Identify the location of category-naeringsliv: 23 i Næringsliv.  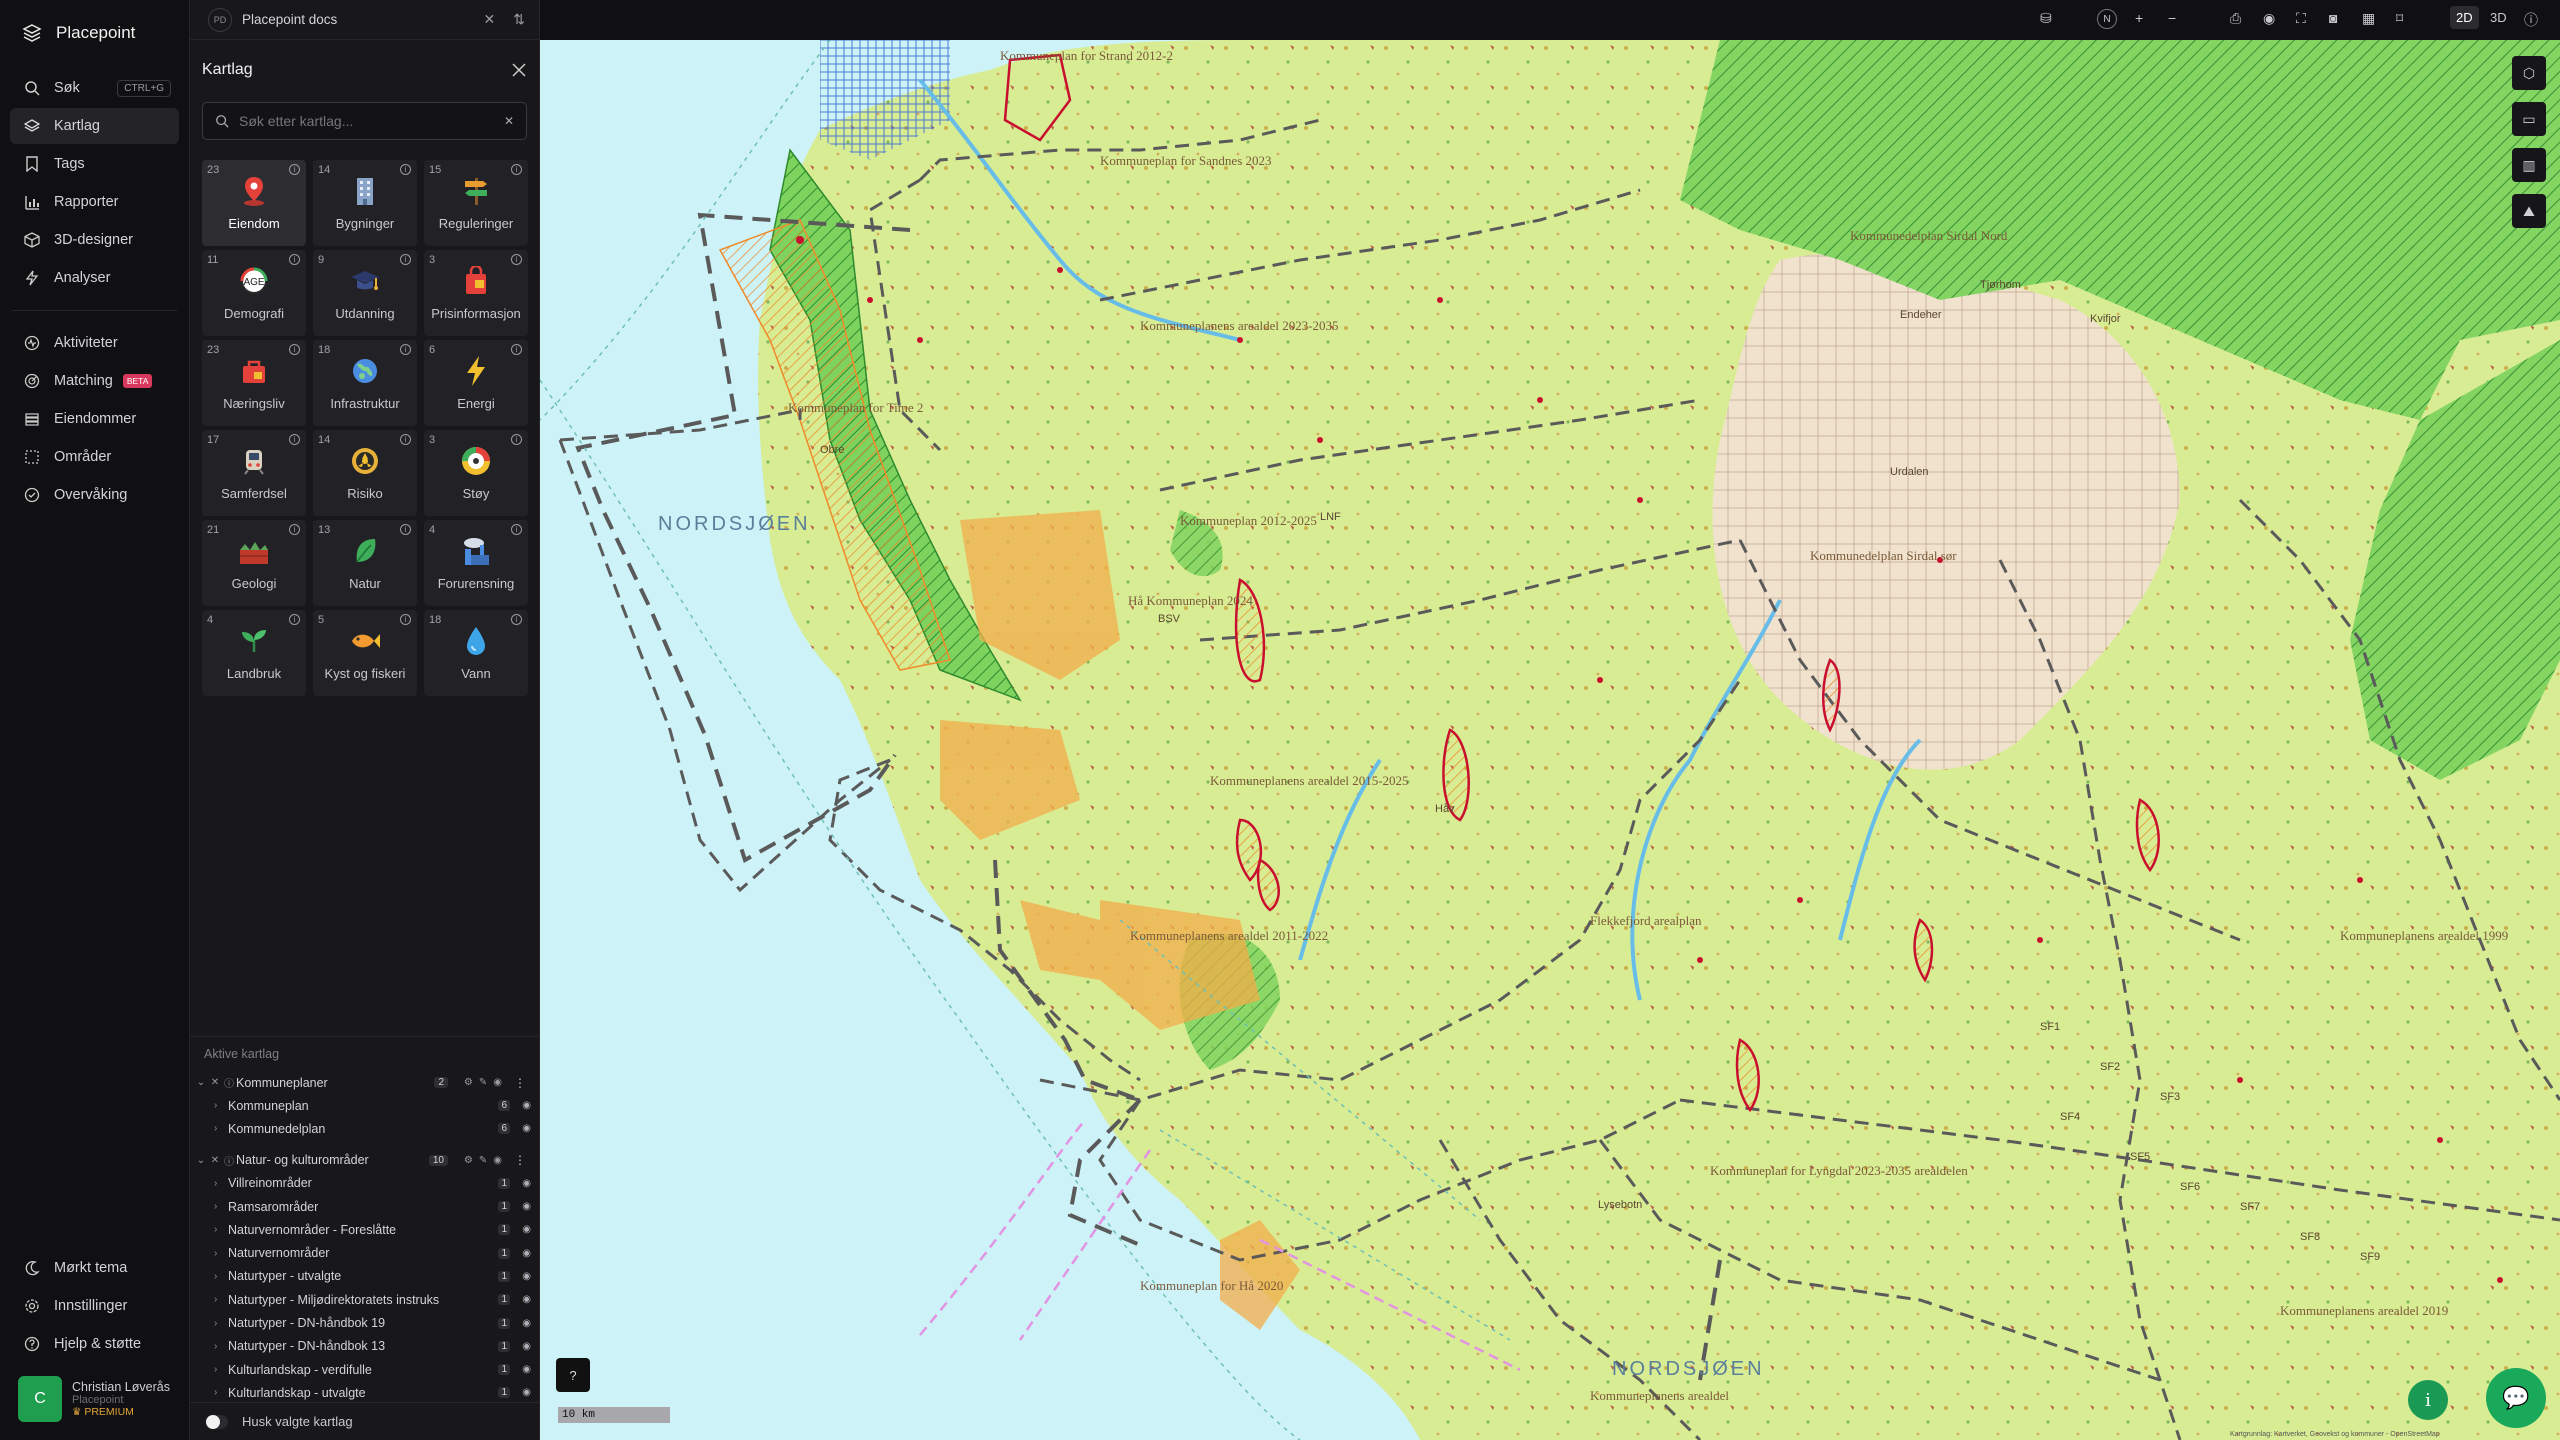
(254, 383).